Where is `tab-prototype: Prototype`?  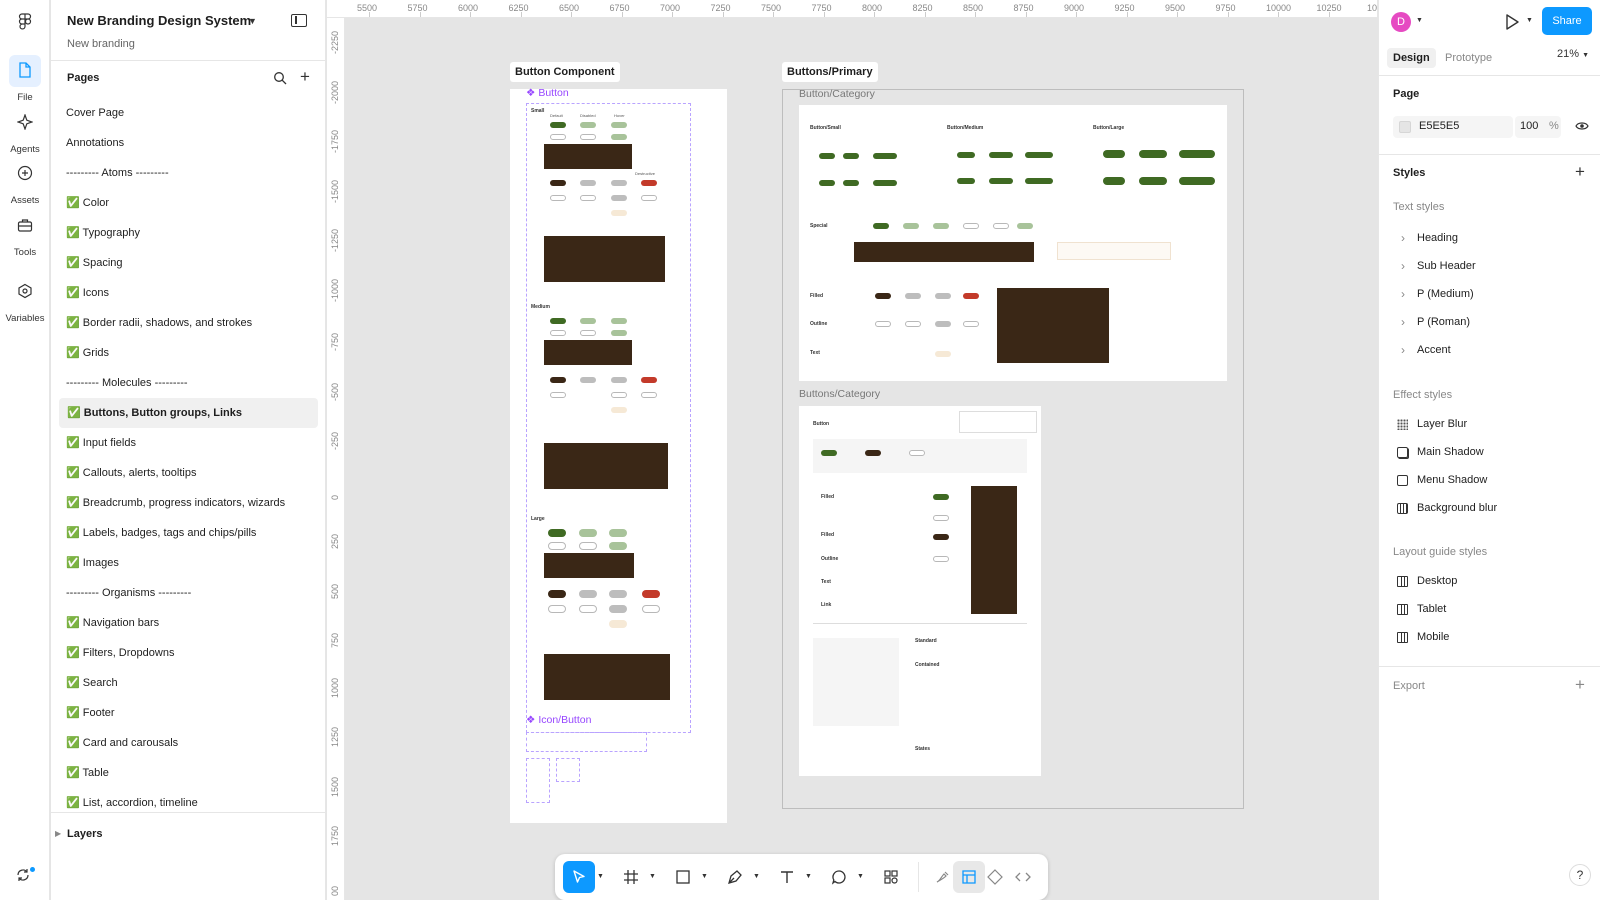 tab-prototype: Prototype is located at coordinates (1468, 58).